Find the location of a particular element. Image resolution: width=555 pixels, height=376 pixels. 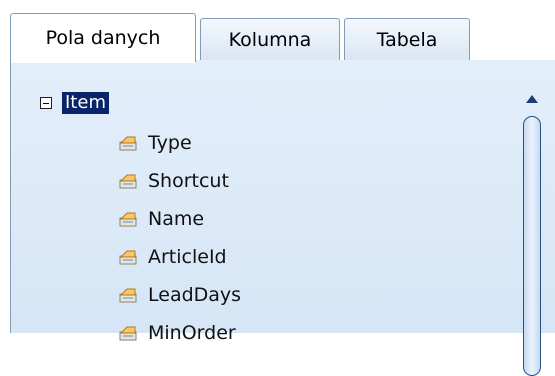

tree-item-minorder: MinOrder is located at coordinates (179, 333).